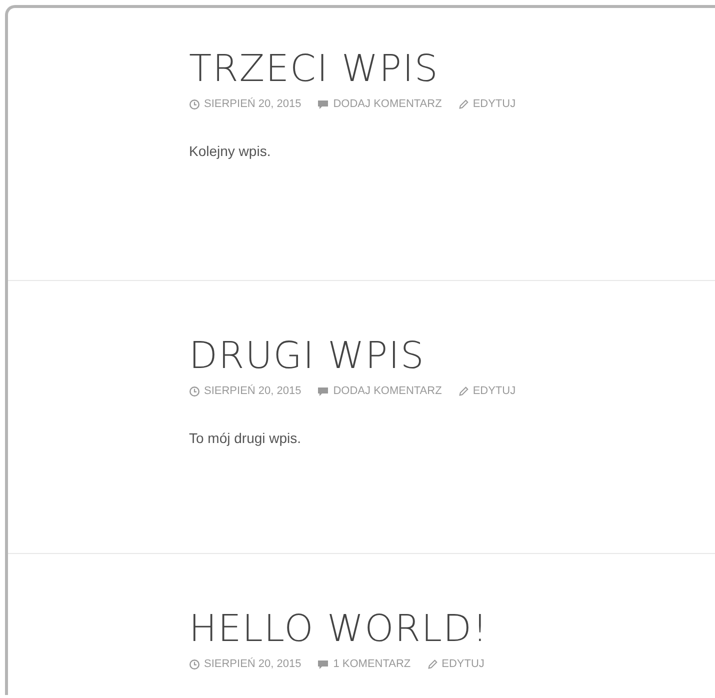 Image resolution: width=715 pixels, height=698 pixels. Describe the element at coordinates (245, 438) in the screenshot. I see `post-excerpt: To mój drugi wpis.` at that location.